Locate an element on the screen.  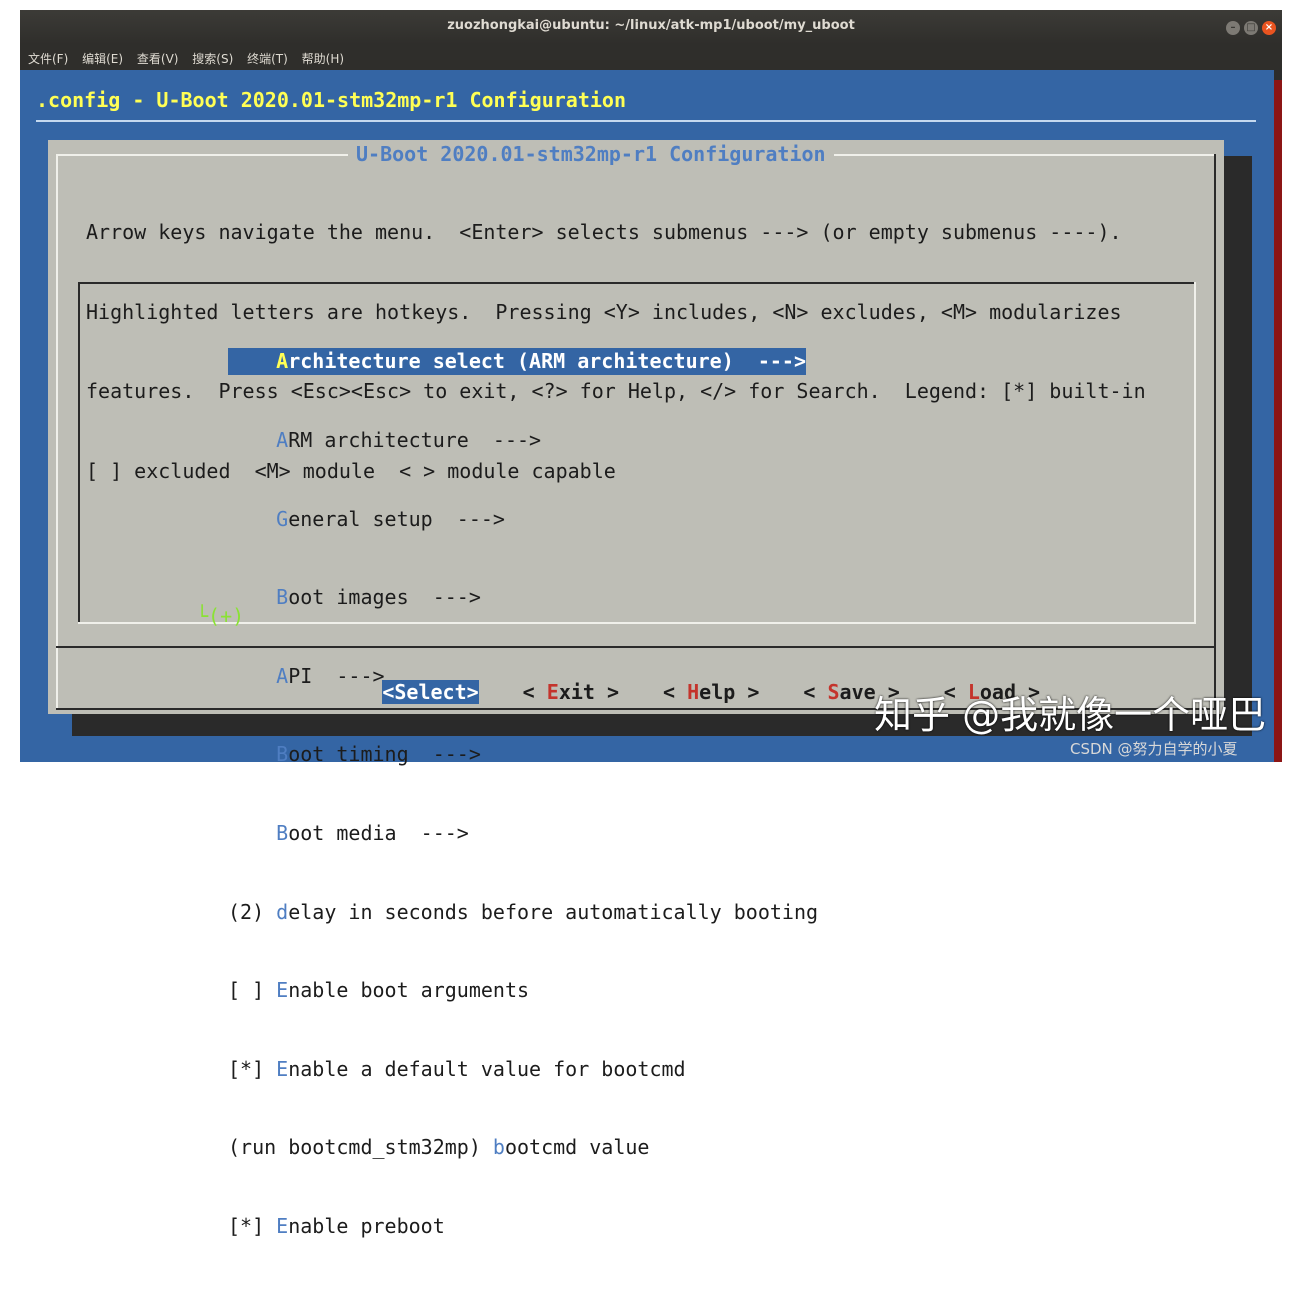
item-label: oot images ---> is located at coordinates (384, 597).